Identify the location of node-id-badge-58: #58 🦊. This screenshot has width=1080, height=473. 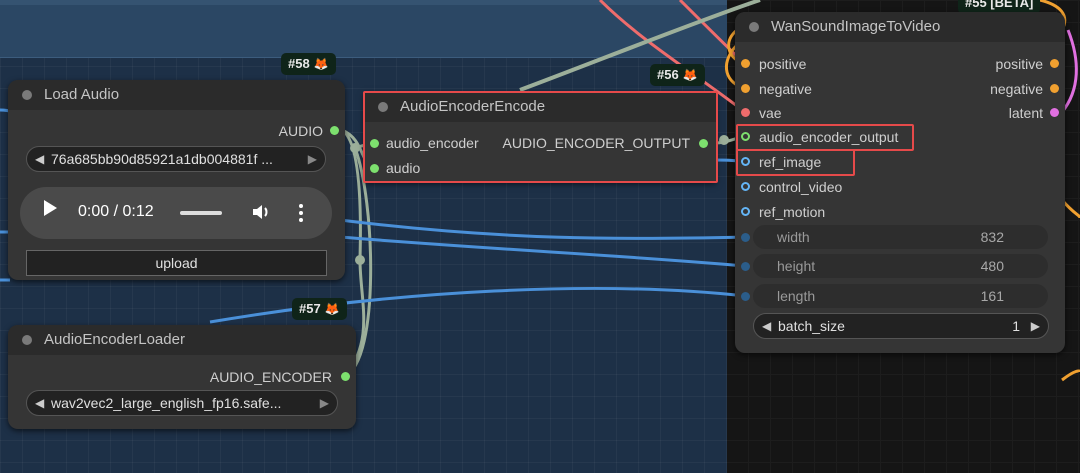
(308, 64).